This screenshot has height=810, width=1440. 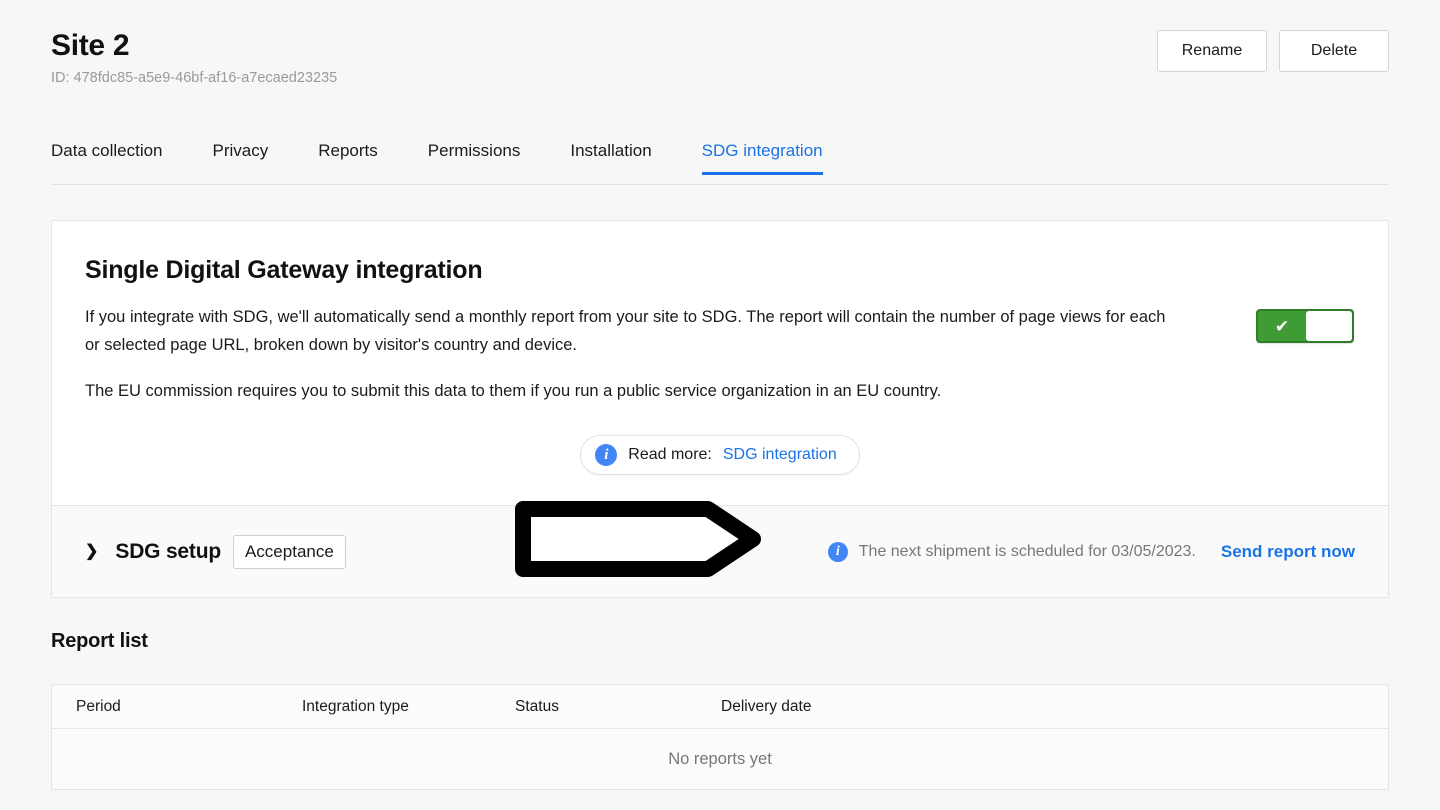 I want to click on tab-reports: Reports, so click(x=348, y=157).